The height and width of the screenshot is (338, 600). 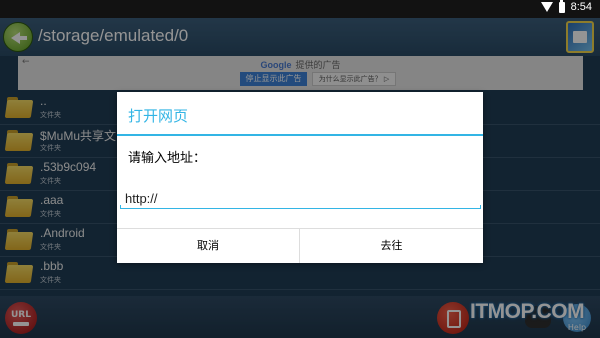 I want to click on status-bar: 8:54, so click(x=300, y=9).